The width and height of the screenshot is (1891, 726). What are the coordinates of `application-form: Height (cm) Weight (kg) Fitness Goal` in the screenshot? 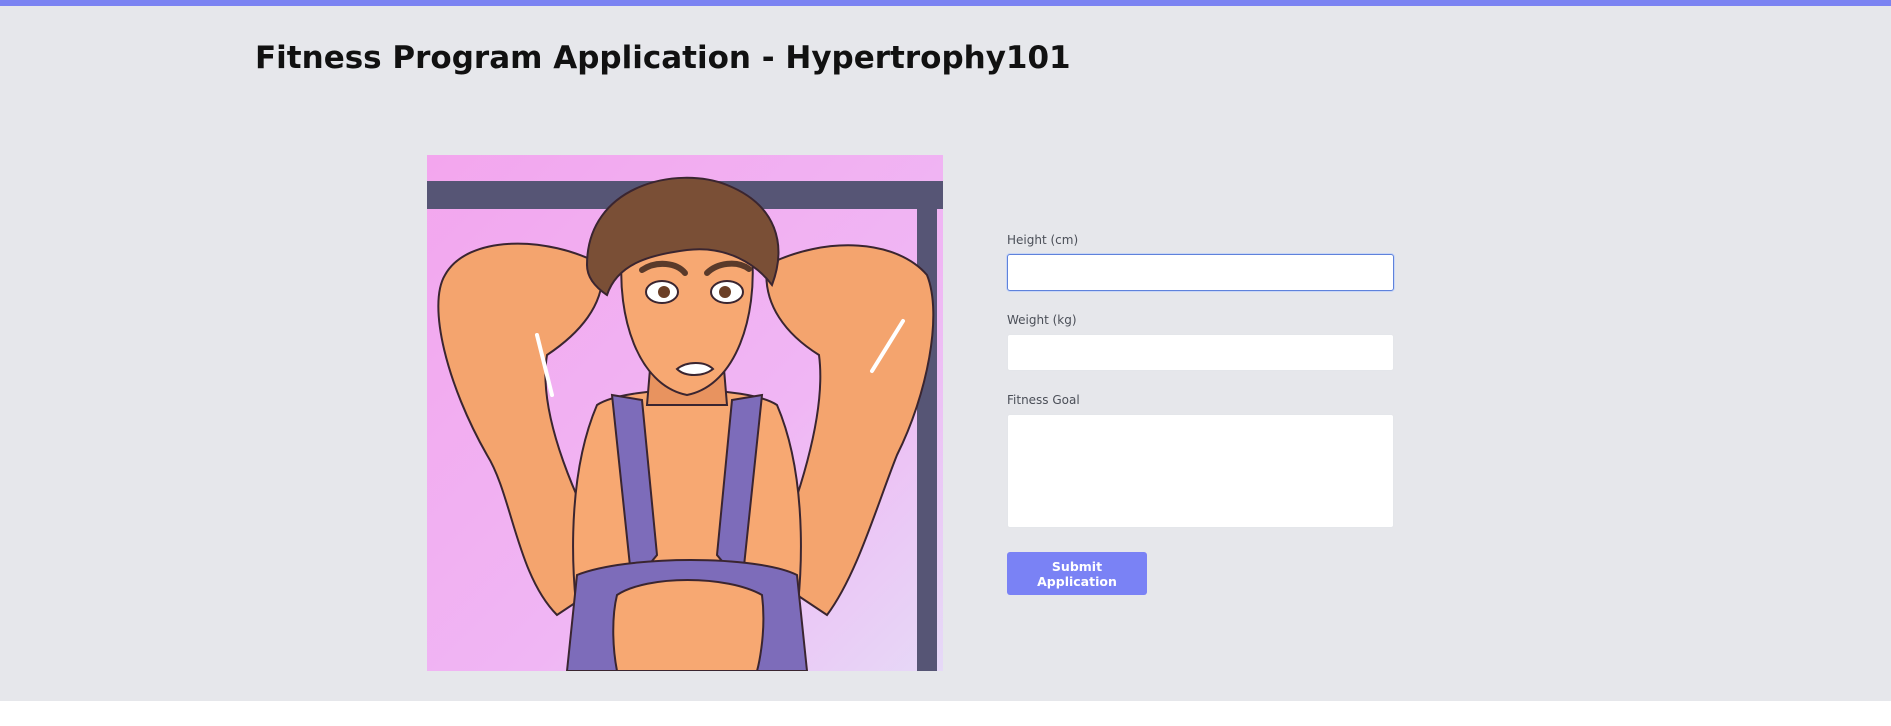 It's located at (1200, 390).